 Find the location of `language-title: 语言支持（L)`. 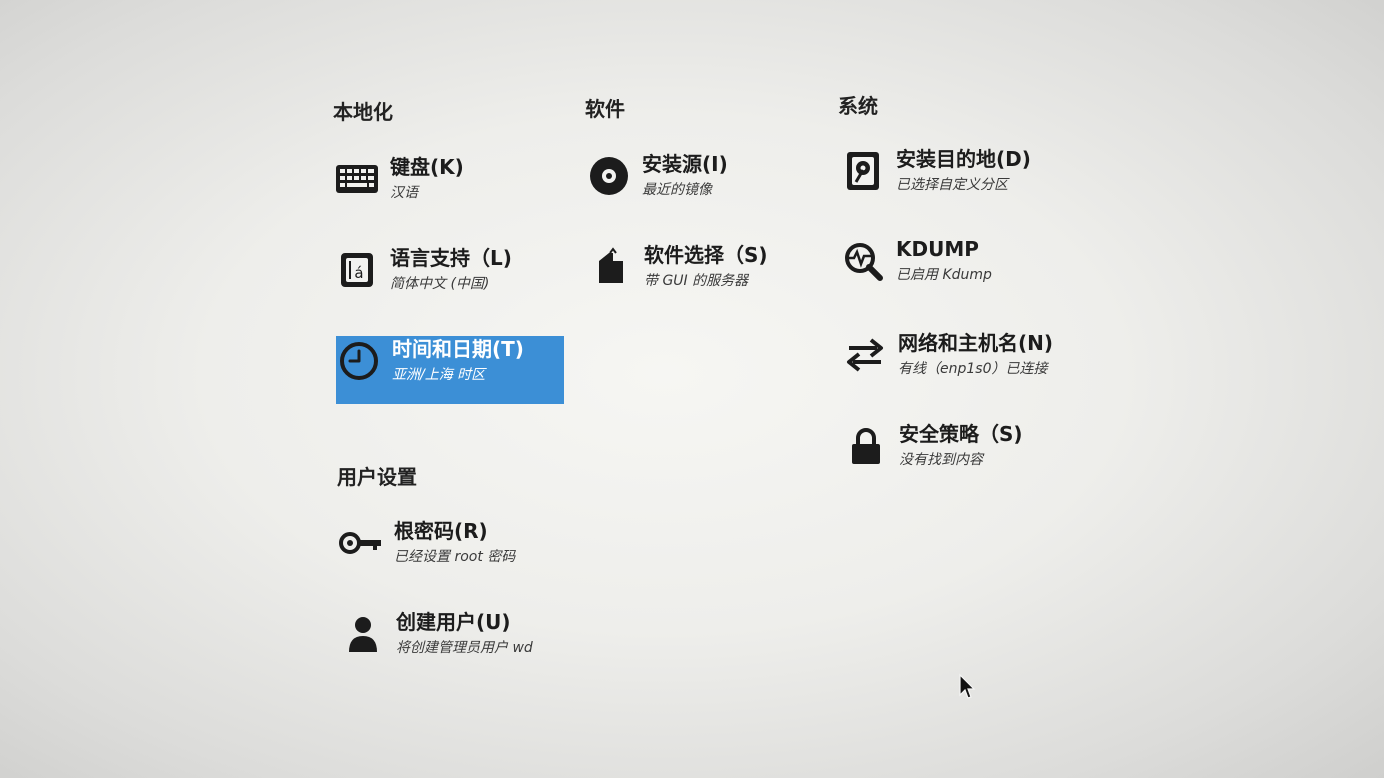

language-title: 语言支持（L) is located at coordinates (451, 258).